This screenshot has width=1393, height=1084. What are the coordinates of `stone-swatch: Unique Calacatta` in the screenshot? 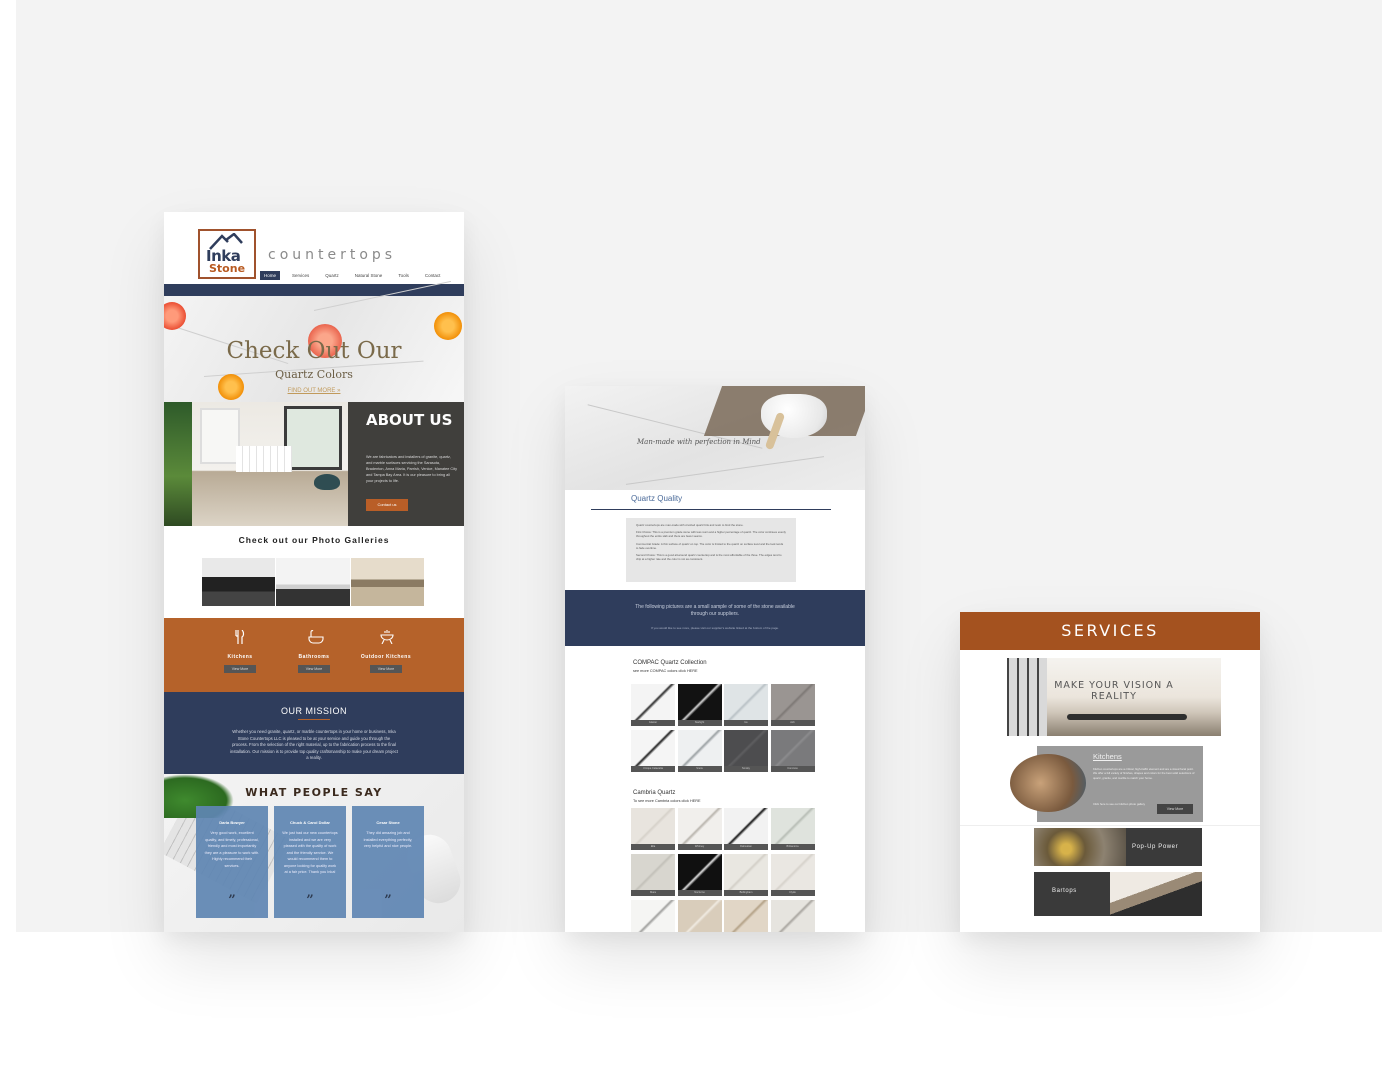 It's located at (653, 751).